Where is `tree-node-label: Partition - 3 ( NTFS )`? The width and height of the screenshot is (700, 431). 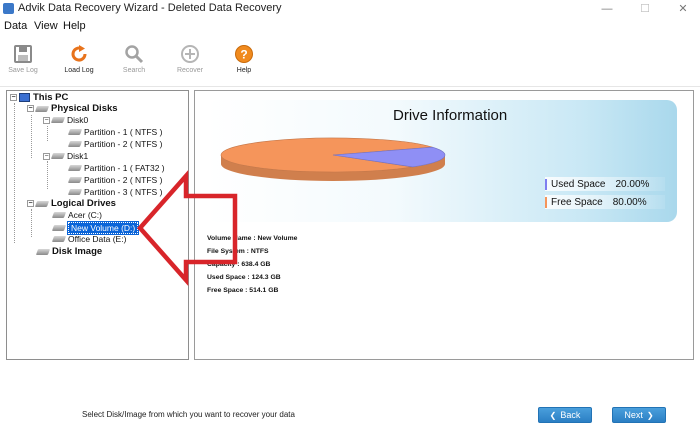
tree-node-label: Partition - 3 ( NTFS ) is located at coordinates (123, 192).